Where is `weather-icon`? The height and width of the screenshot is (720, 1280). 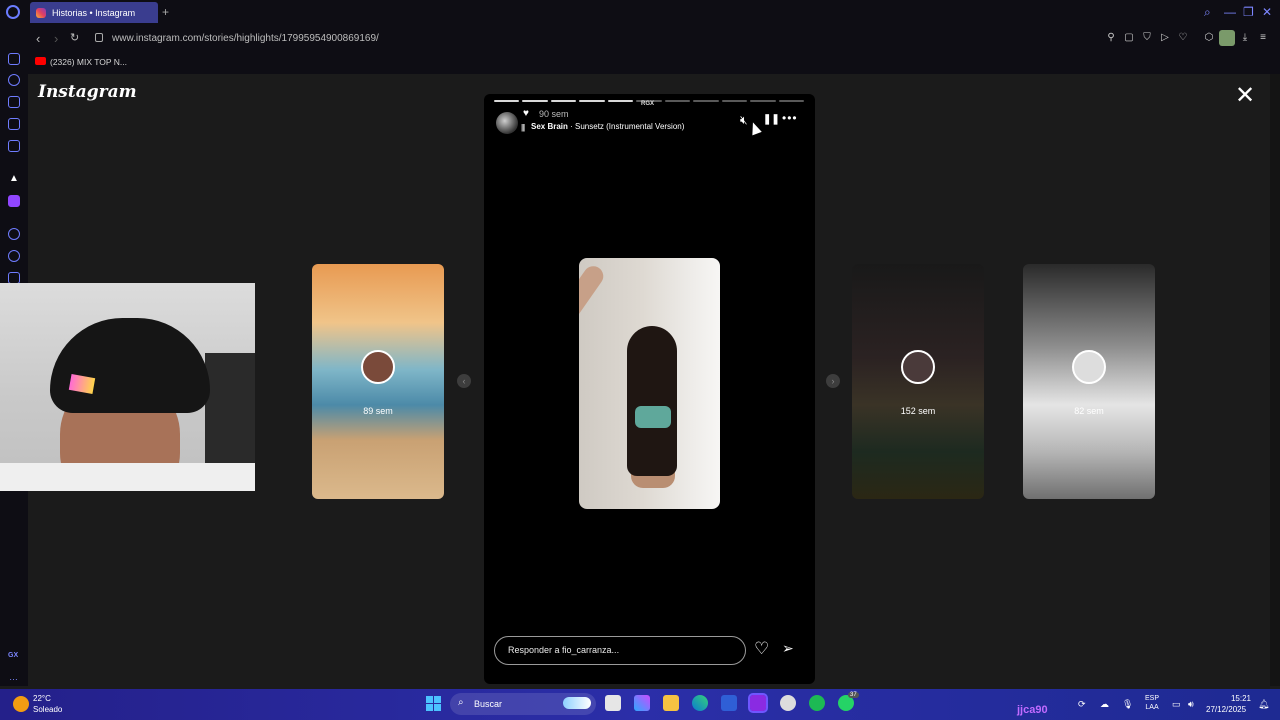 weather-icon is located at coordinates (21, 704).